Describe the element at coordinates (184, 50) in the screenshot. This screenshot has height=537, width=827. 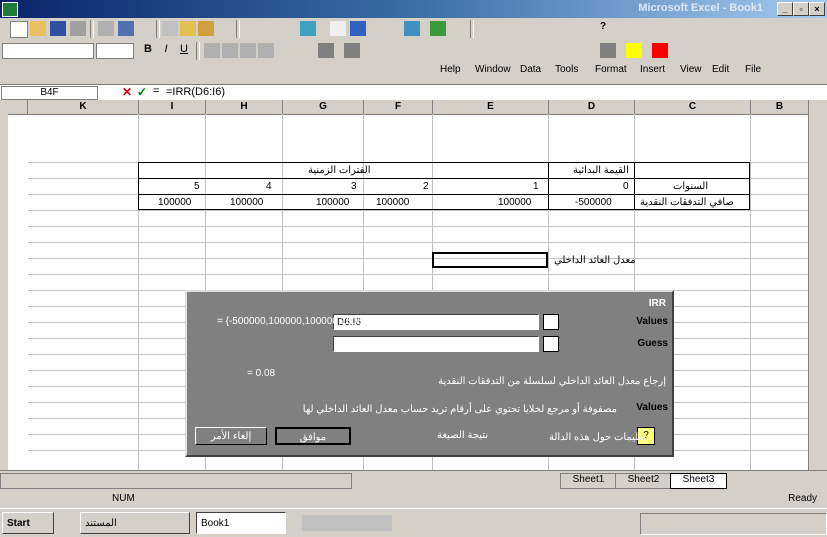
I see `underline-button: U` at that location.